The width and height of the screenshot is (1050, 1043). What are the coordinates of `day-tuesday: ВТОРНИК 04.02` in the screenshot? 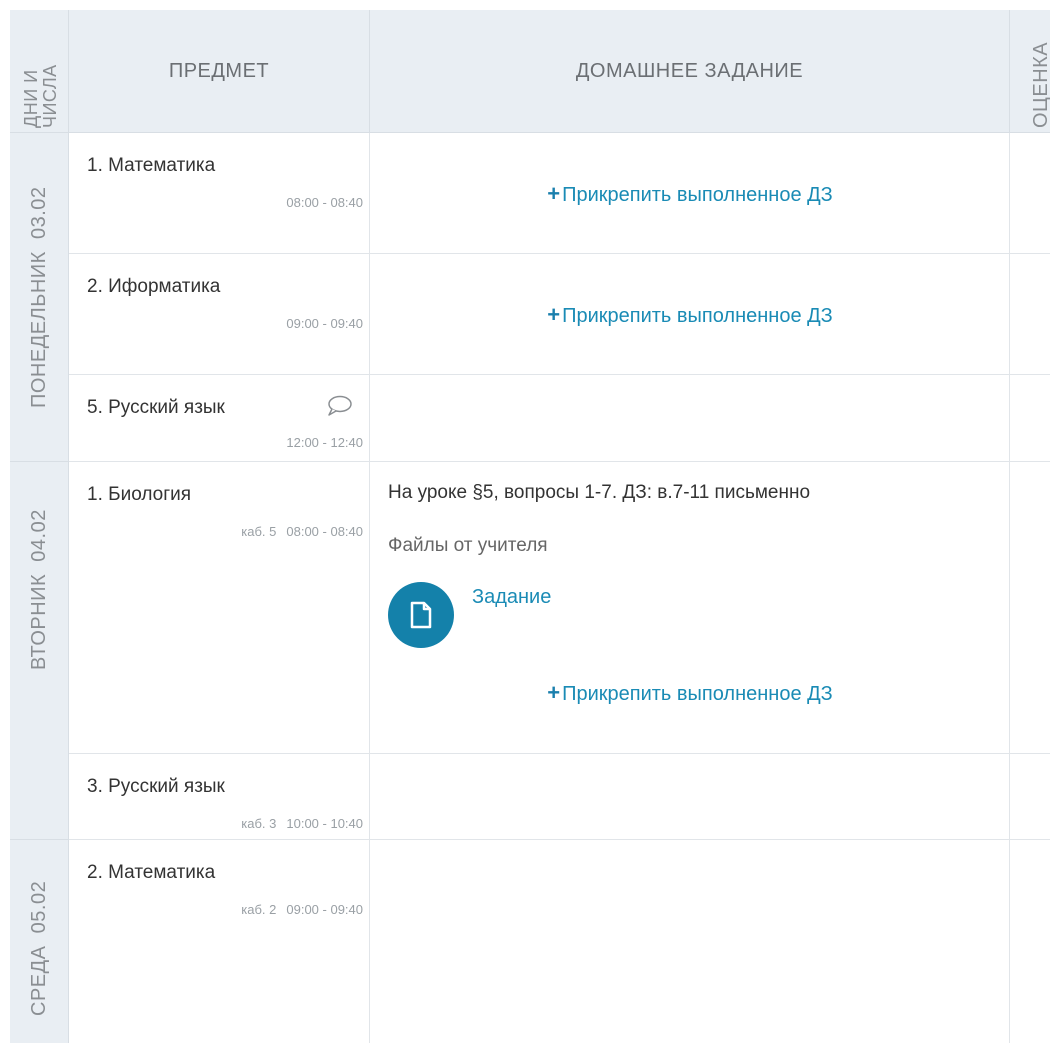 It's located at (39, 651).